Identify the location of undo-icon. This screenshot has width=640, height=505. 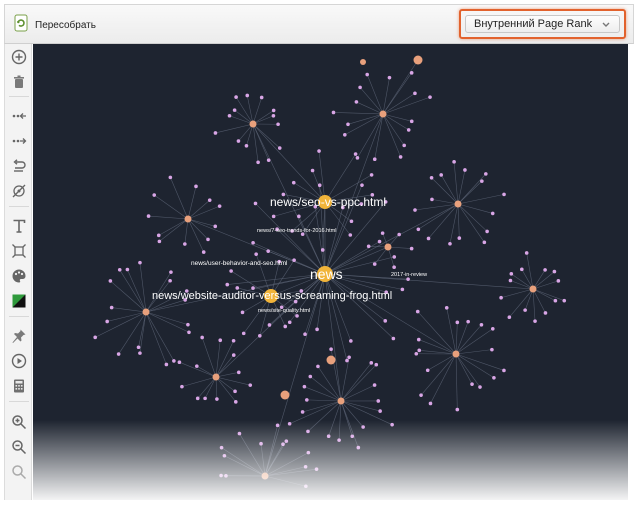
(19, 166).